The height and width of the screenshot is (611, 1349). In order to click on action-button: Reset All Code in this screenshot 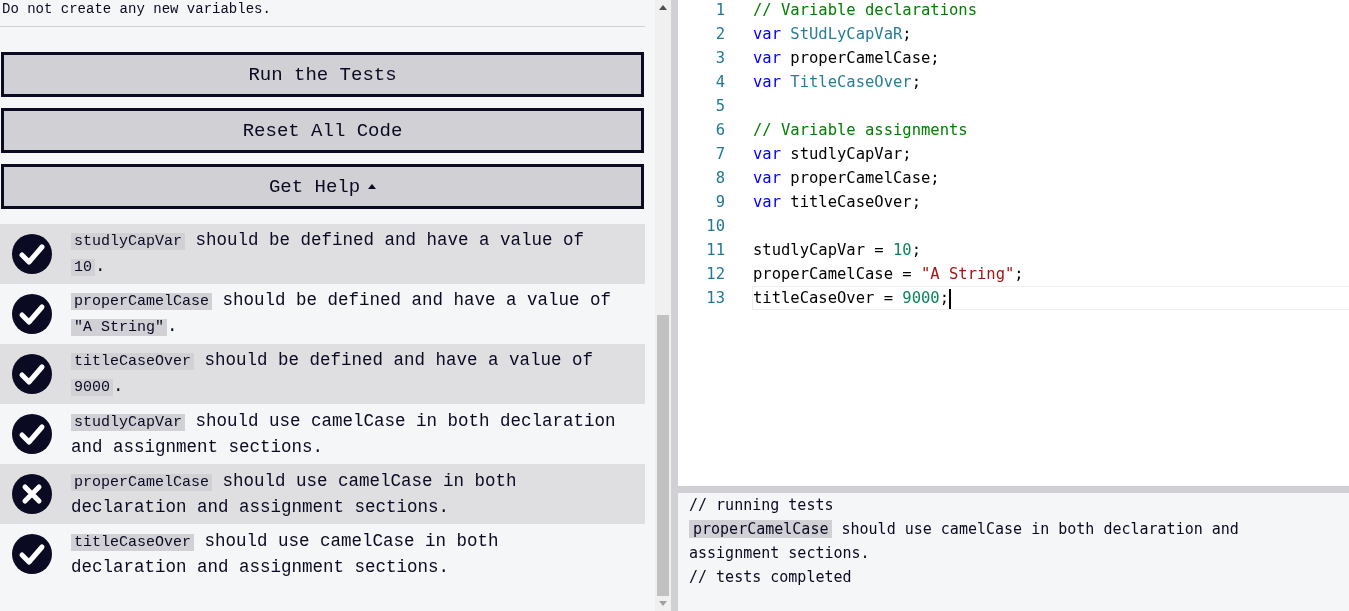, I will do `click(322, 130)`.